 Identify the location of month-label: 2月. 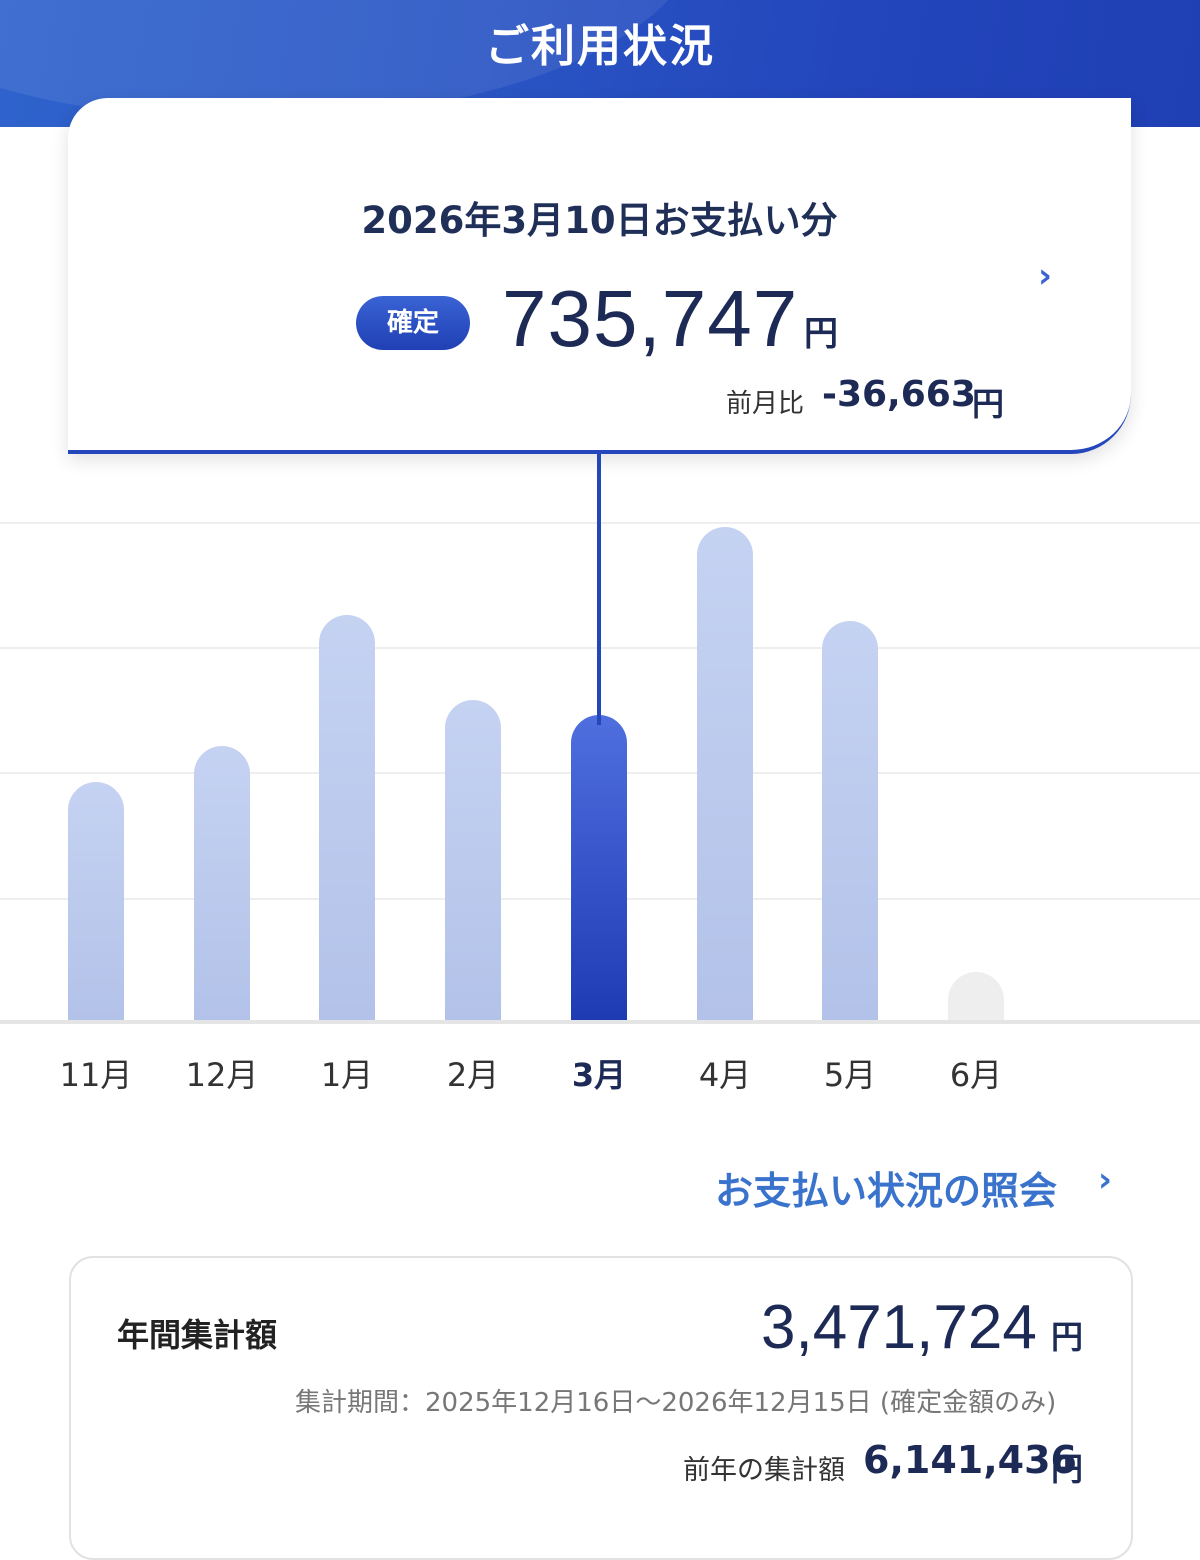
(473, 1073).